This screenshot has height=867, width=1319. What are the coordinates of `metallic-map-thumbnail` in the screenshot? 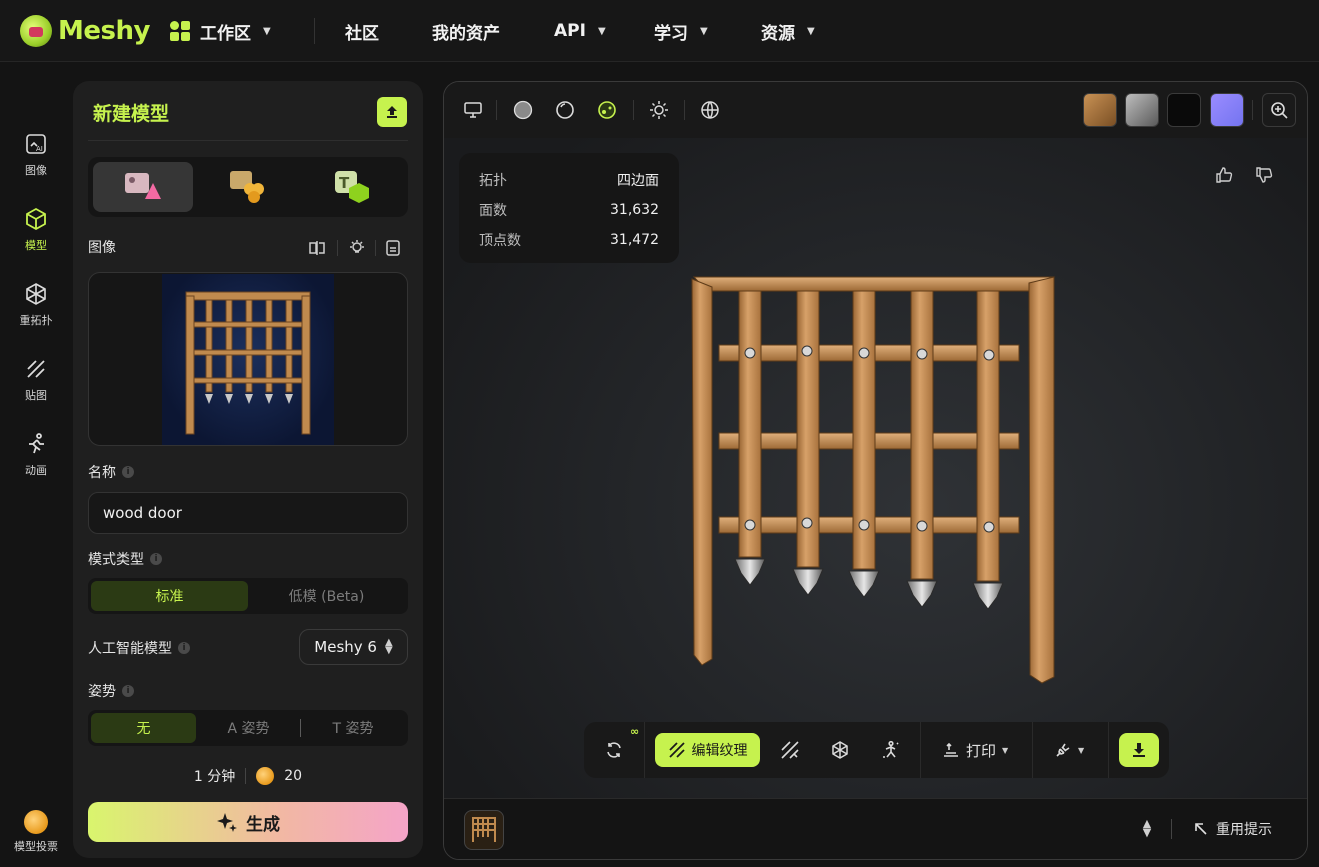 It's located at (1184, 110).